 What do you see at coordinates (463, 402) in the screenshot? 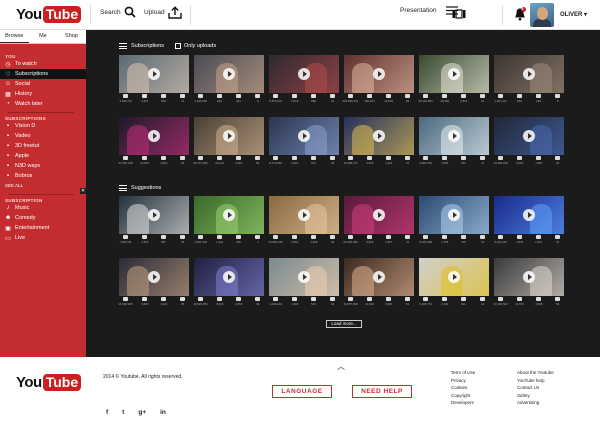
I see `footer-link: Developers` at bounding box center [463, 402].